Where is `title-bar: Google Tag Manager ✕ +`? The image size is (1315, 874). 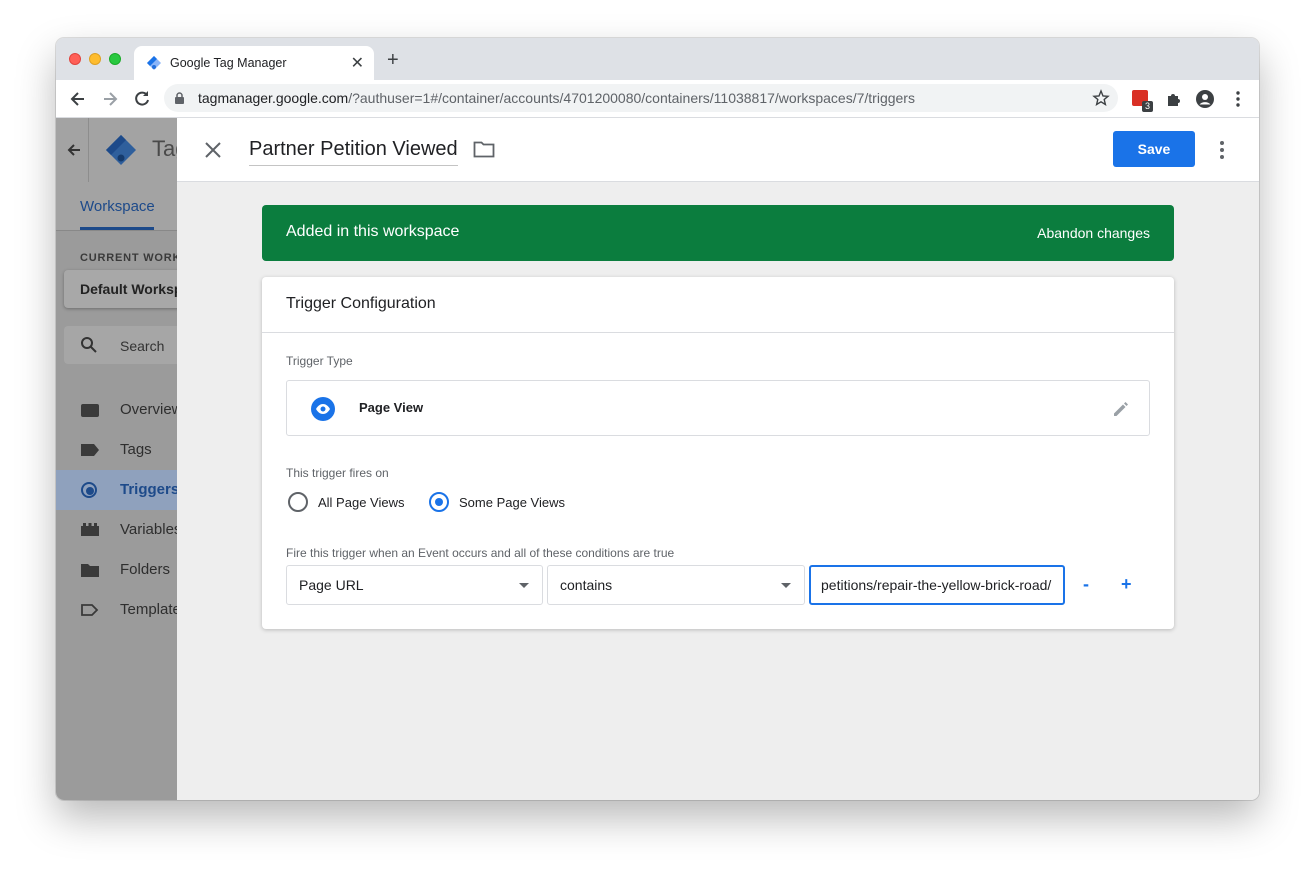 title-bar: Google Tag Manager ✕ + is located at coordinates (657, 59).